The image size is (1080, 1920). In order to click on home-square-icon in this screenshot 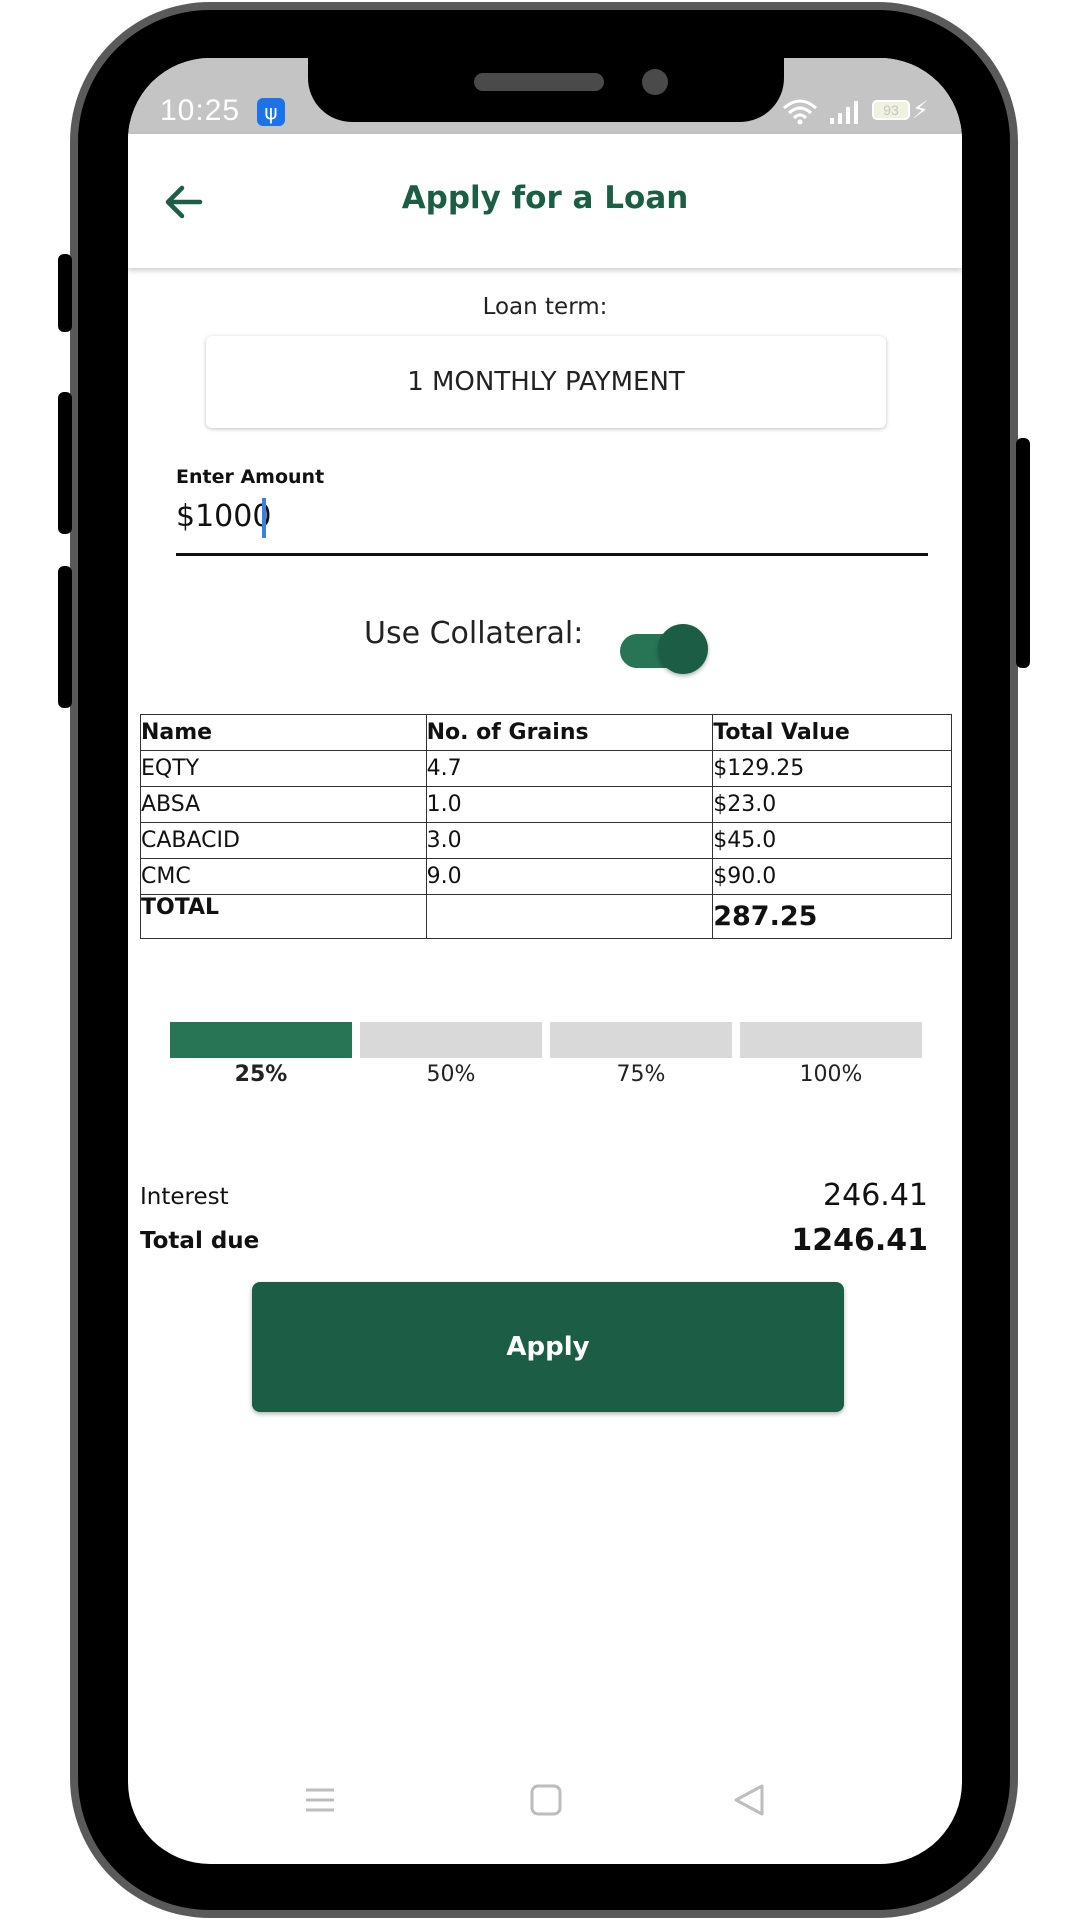, I will do `click(546, 1800)`.